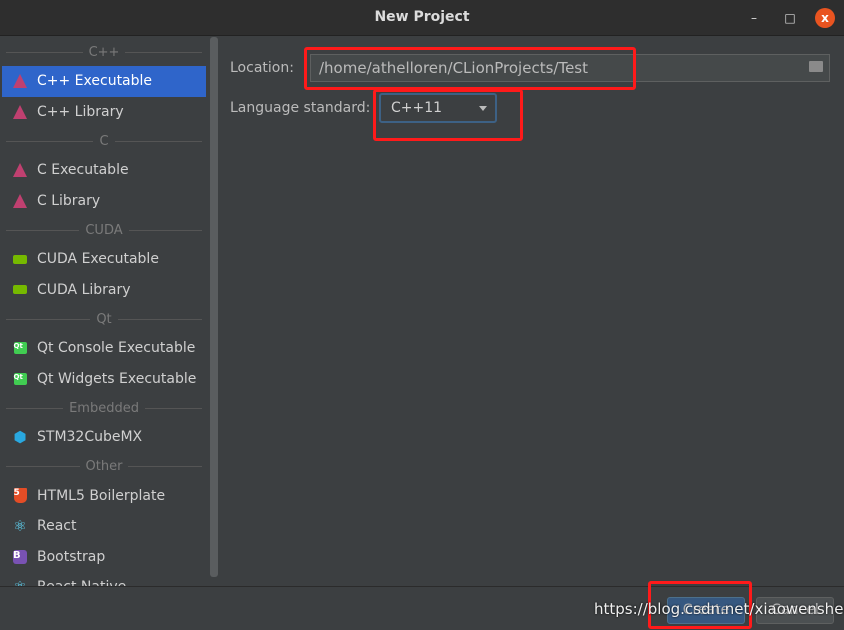 The image size is (844, 630). What do you see at coordinates (214, 307) in the screenshot?
I see `sidebar-scrollbar` at bounding box center [214, 307].